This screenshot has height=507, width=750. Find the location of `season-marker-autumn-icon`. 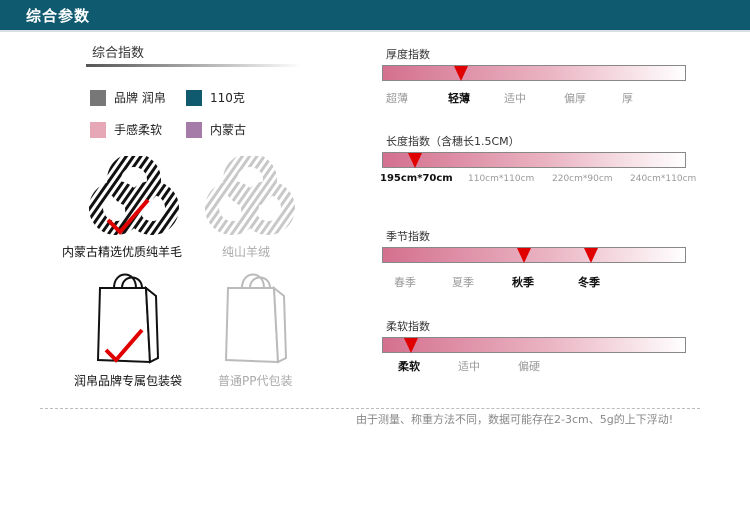

season-marker-autumn-icon is located at coordinates (524, 255).